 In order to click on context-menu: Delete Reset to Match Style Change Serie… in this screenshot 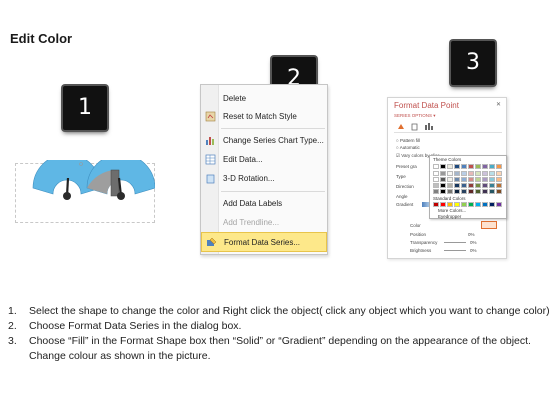, I will do `click(264, 169)`.